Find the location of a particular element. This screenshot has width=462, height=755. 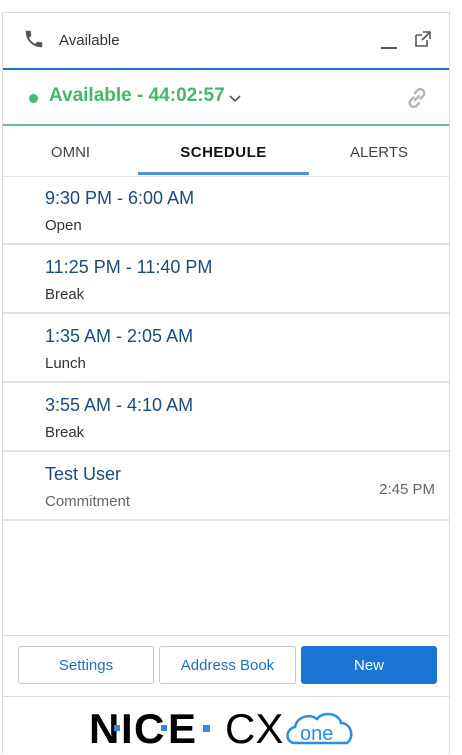

schedule-item: 1:35 AM - 2:05 AM Lunch is located at coordinates (226, 348).